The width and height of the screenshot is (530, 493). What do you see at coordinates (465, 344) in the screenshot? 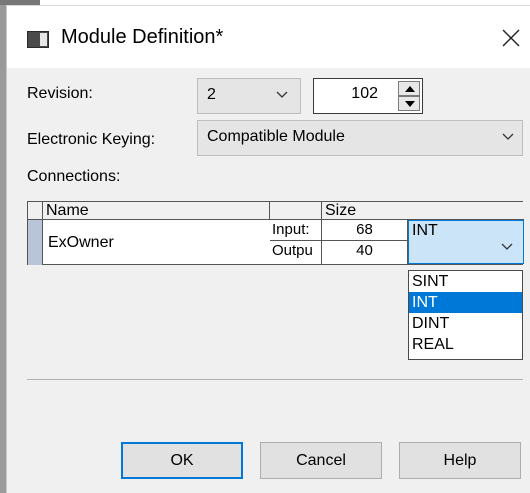
I see `type-option-real: REAL` at bounding box center [465, 344].